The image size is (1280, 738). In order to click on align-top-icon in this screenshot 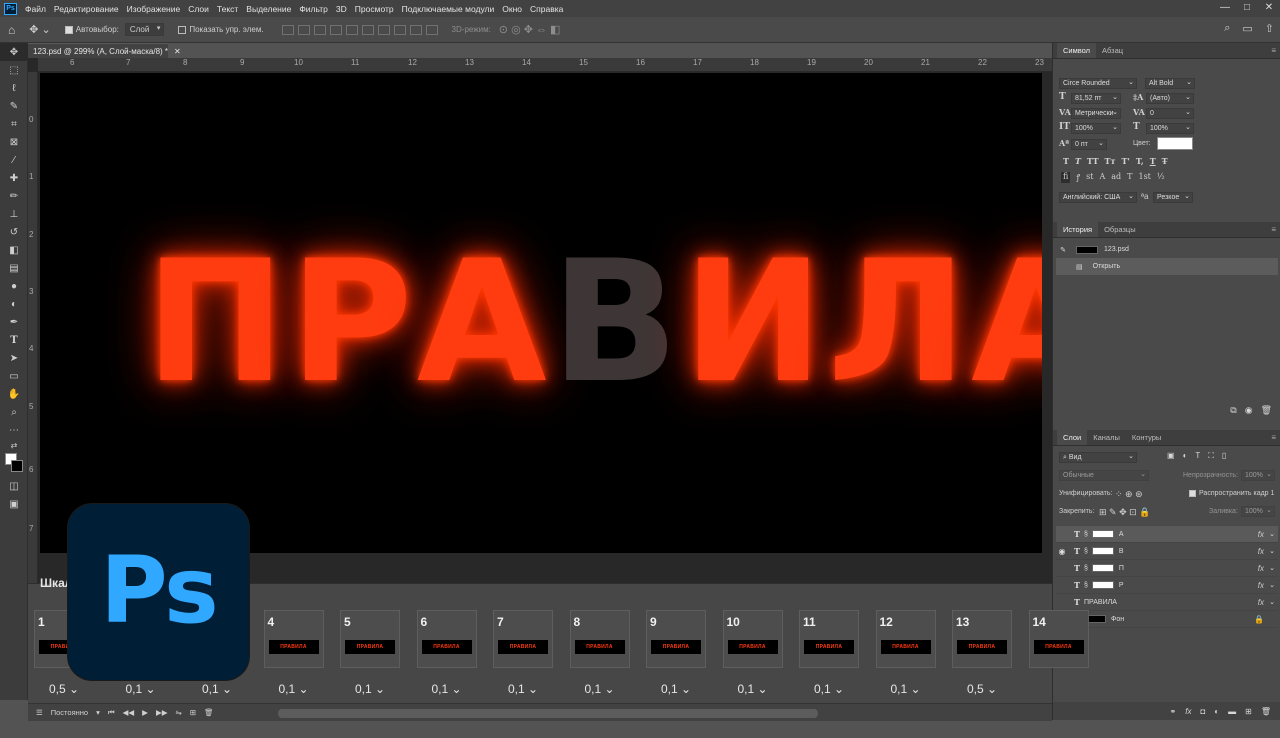, I will do `click(335, 29)`.